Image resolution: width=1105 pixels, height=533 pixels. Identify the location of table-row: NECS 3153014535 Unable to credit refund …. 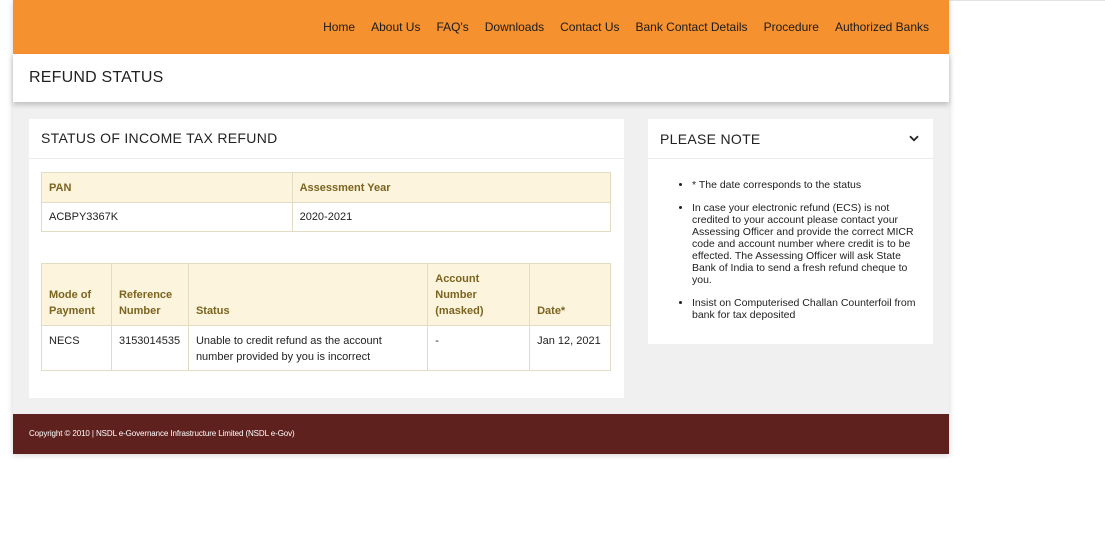
(326, 348).